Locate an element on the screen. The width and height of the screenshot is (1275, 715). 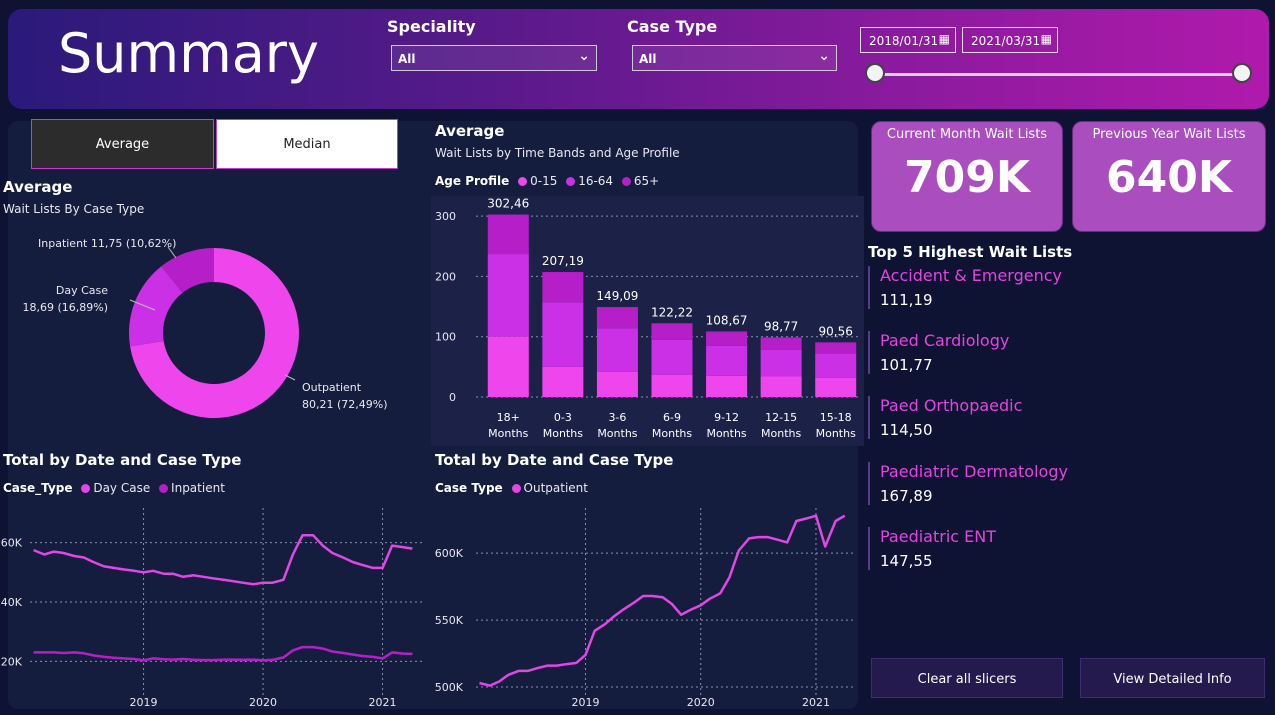
case-type-label: Case Type is located at coordinates (672, 26).